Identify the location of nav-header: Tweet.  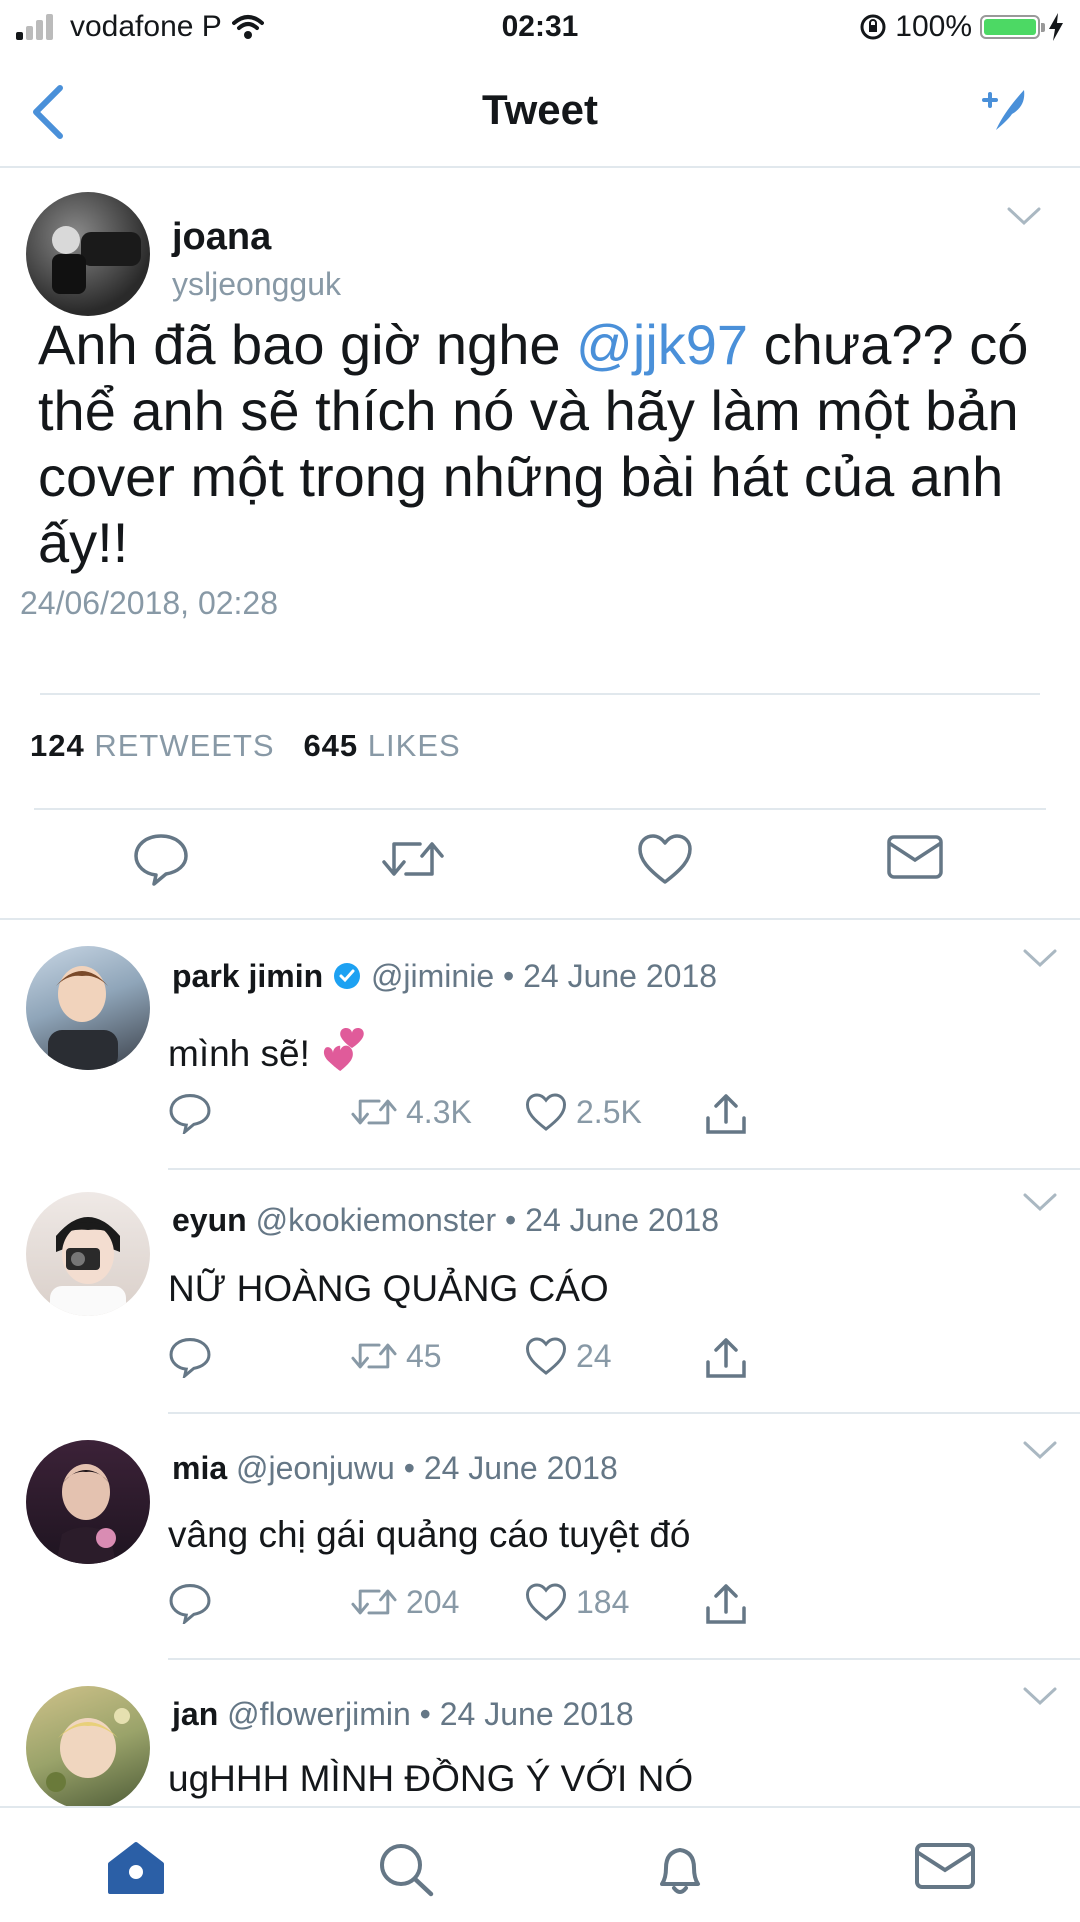
(540, 113).